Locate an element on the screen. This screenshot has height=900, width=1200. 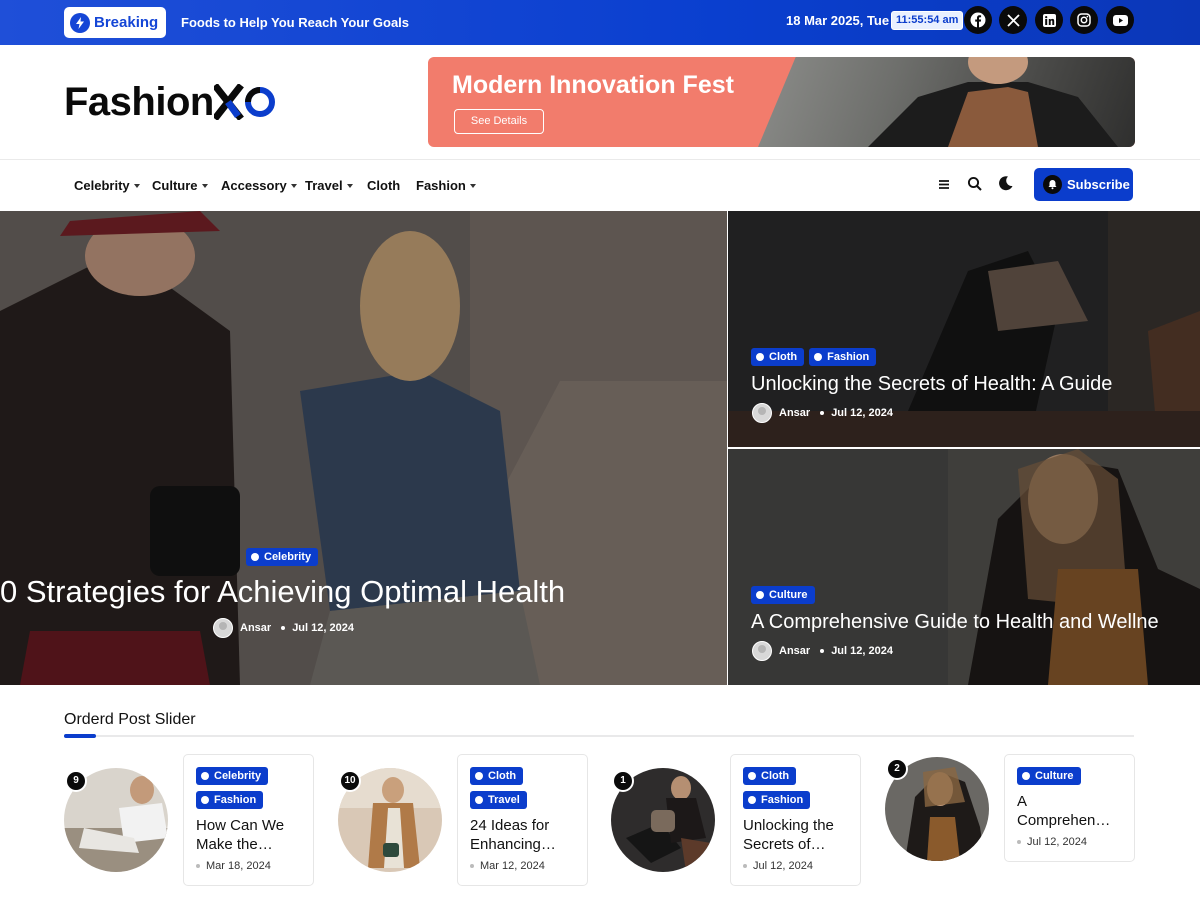
facebook-icon is located at coordinates (978, 20).